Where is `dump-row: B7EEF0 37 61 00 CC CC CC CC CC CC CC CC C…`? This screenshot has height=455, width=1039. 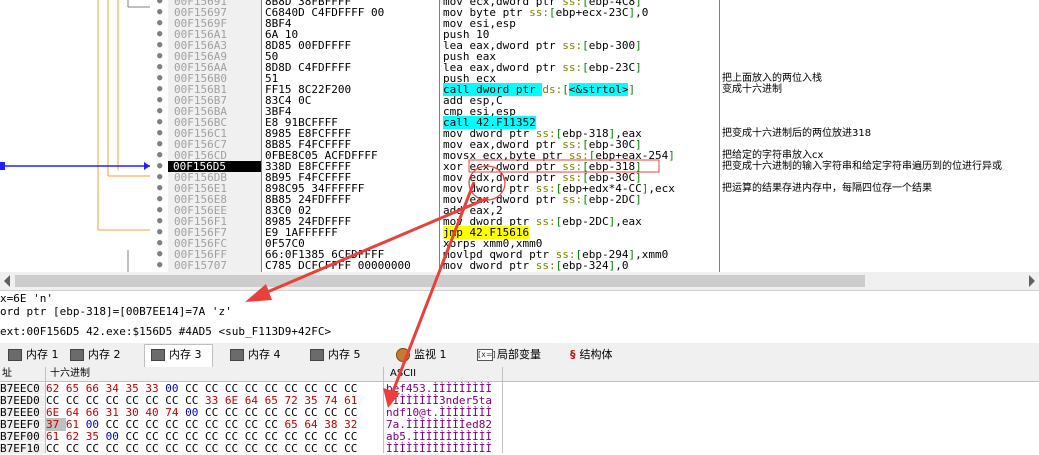
dump-row: B7EEF0 37 61 00 CC CC CC CC CC CC CC CC C… is located at coordinates (519, 424).